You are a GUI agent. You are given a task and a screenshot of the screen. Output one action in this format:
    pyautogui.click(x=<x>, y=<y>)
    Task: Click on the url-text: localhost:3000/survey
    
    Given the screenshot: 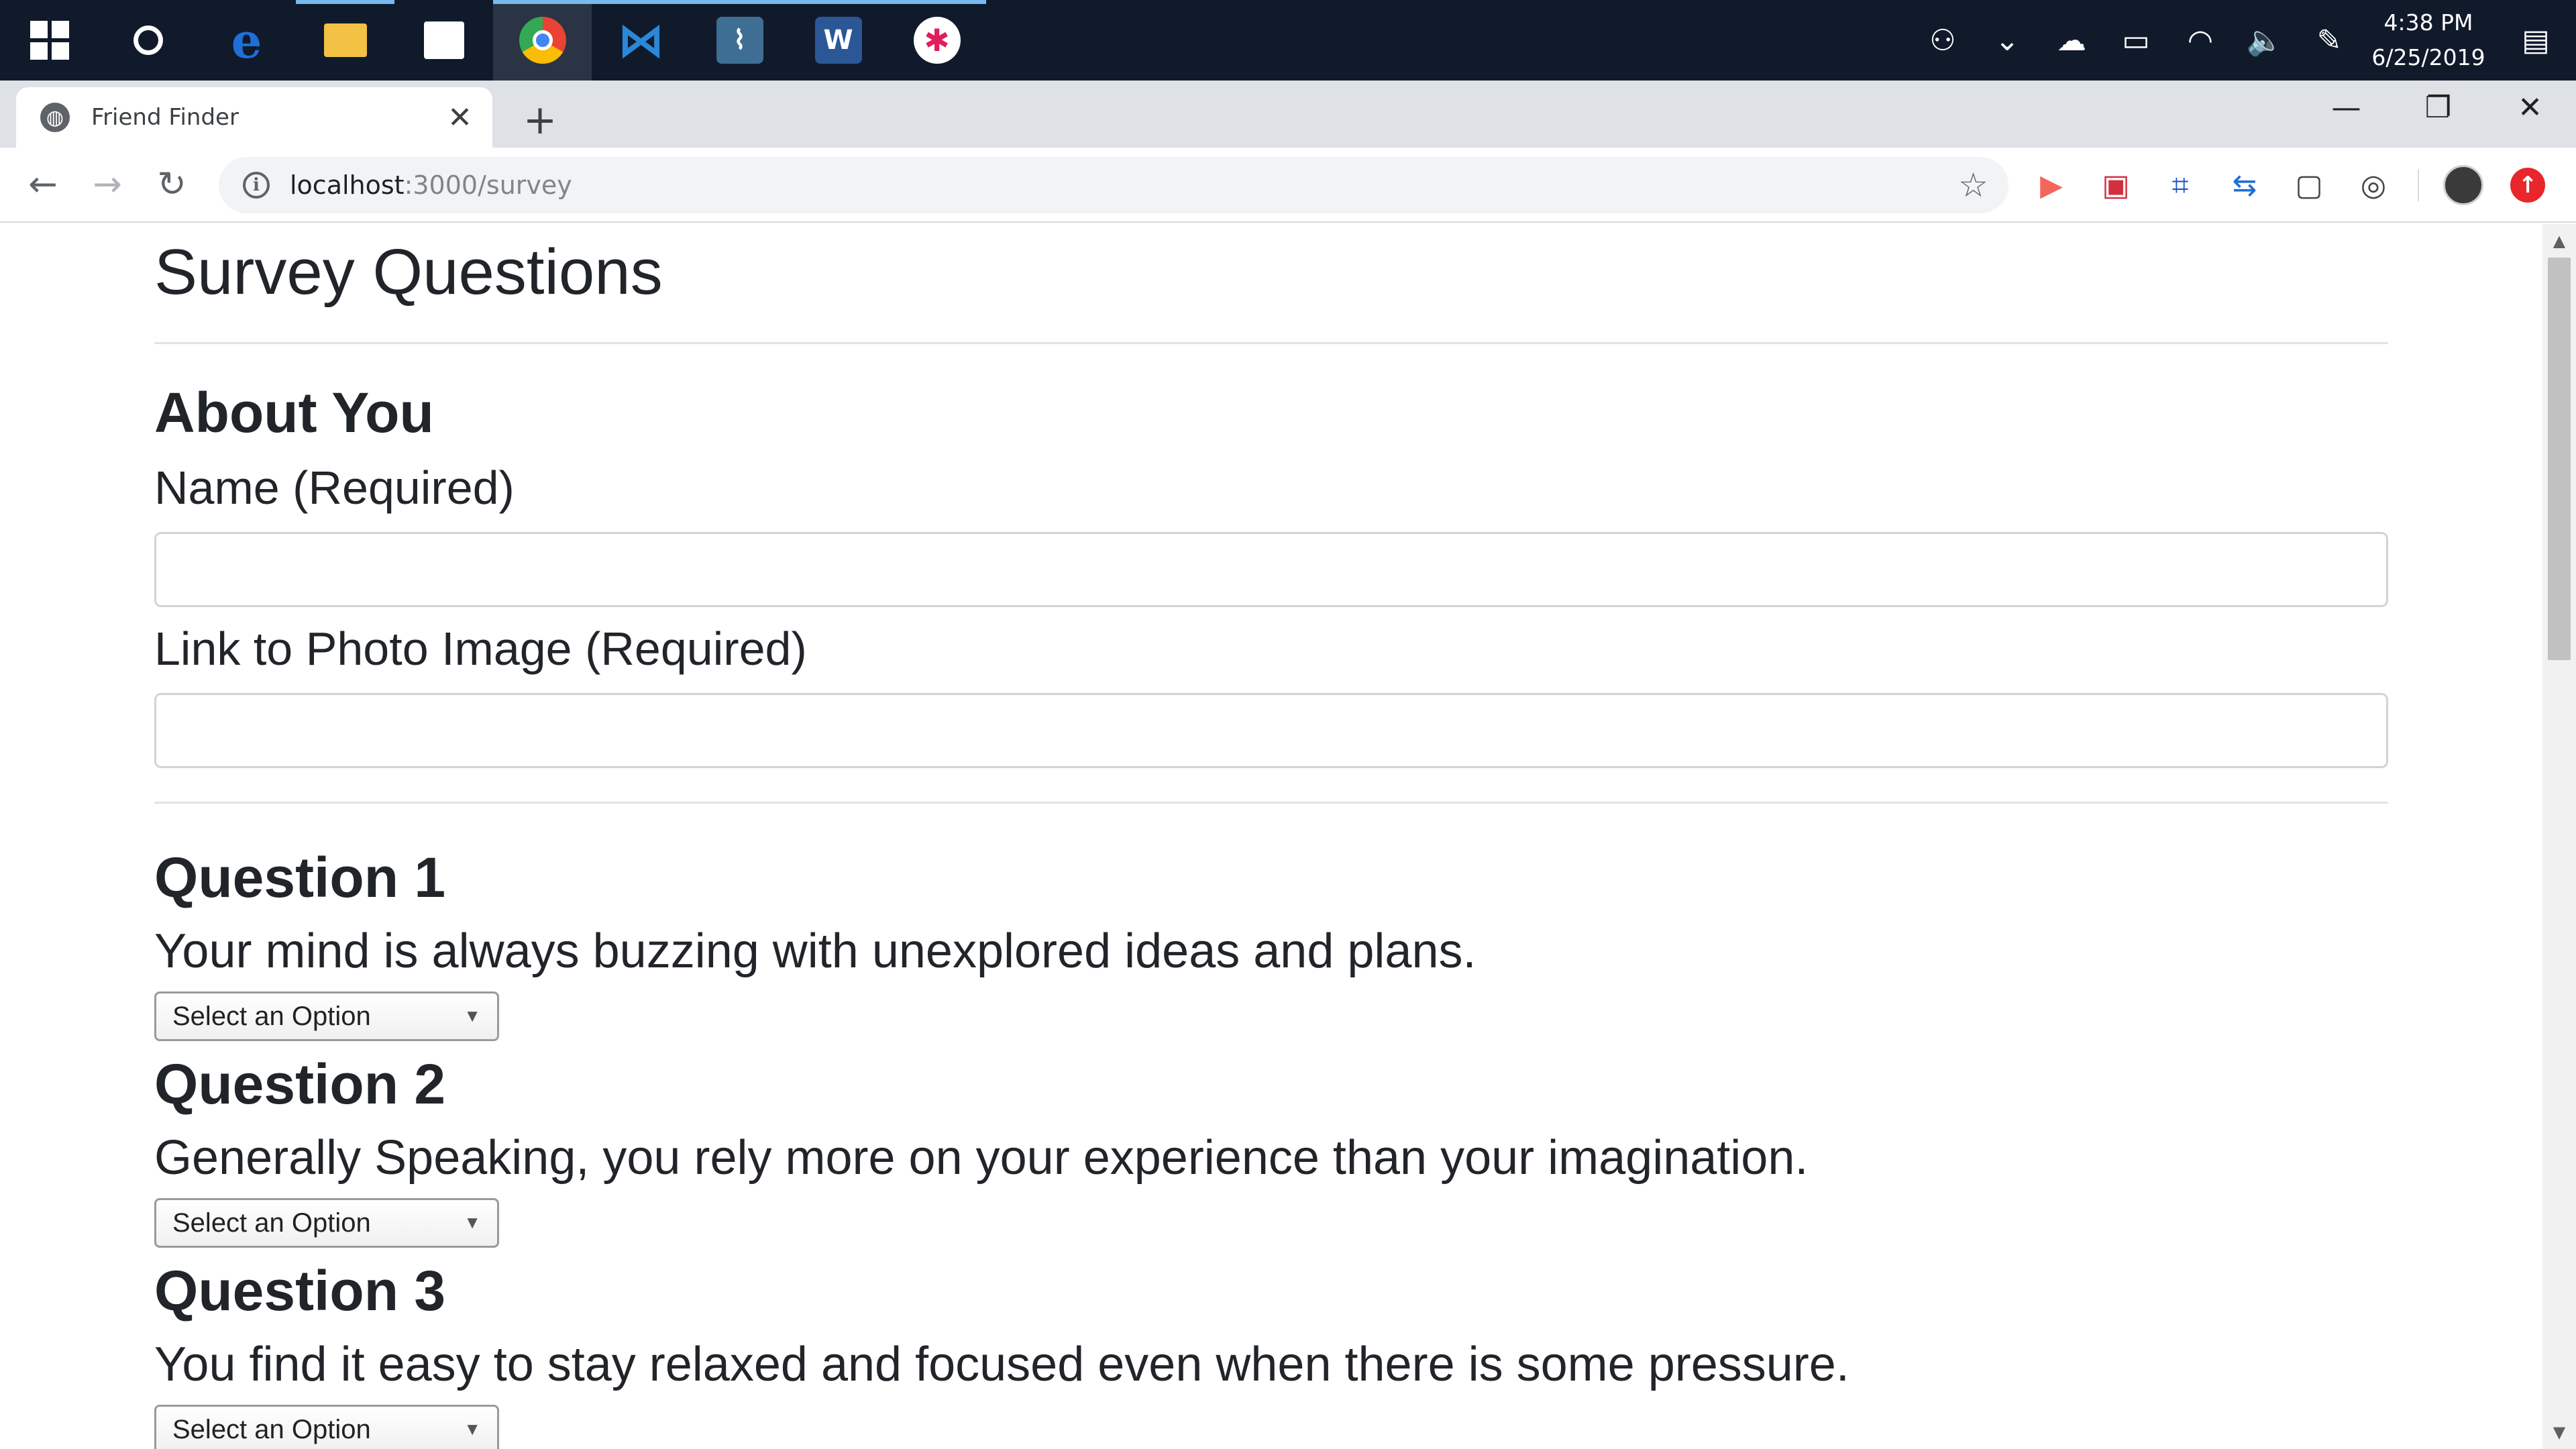 What is the action you would take?
    pyautogui.click(x=431, y=185)
    